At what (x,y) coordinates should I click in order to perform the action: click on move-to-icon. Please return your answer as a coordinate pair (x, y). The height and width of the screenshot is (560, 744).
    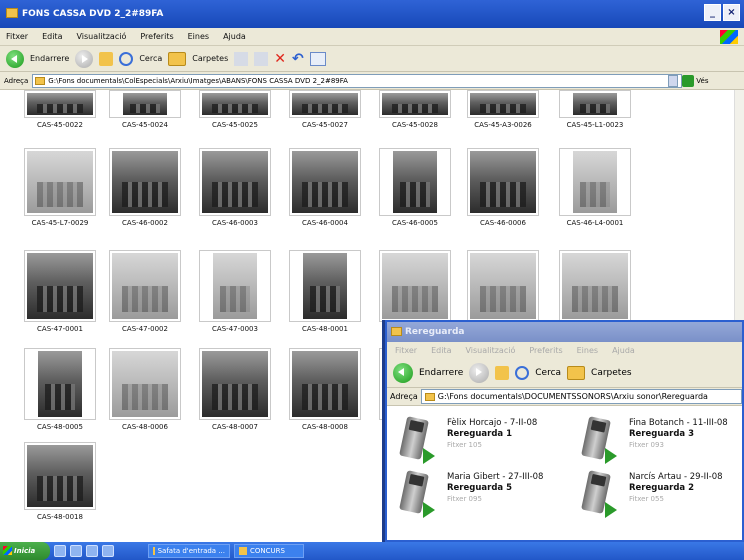
    Looking at the image, I should click on (241, 58).